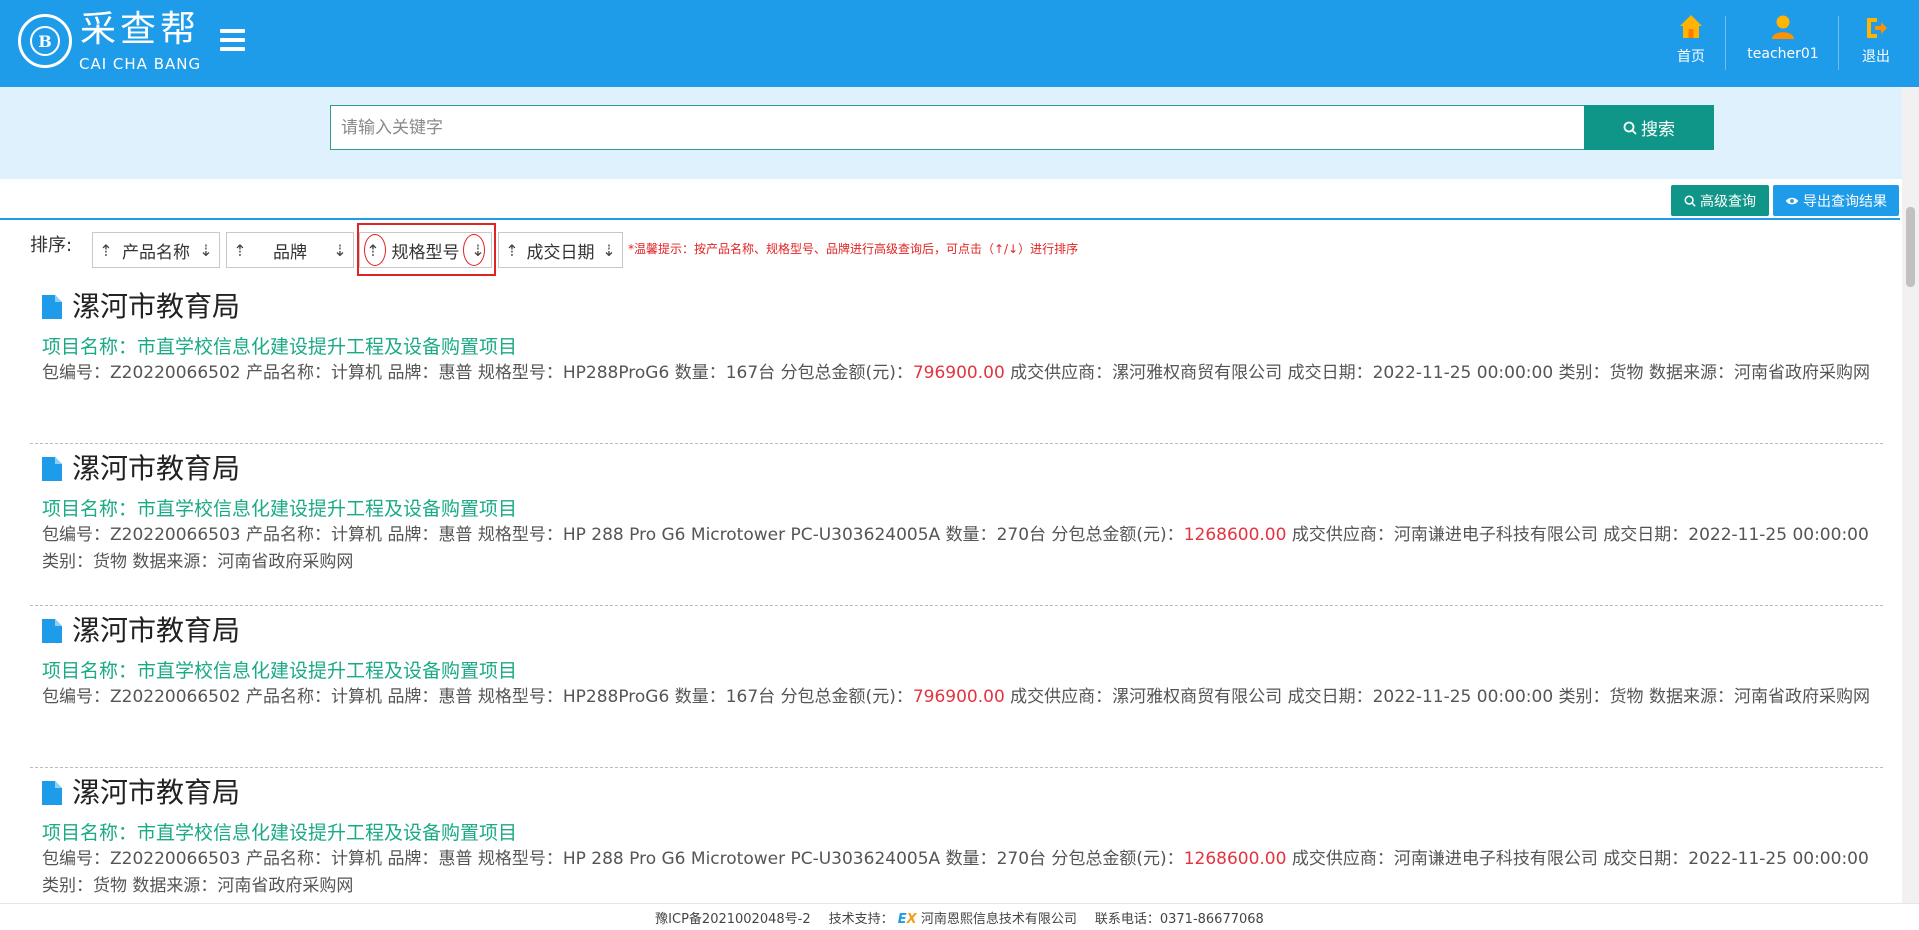 This screenshot has height=930, width=1919. What do you see at coordinates (1720, 200) in the screenshot?
I see `advanced-search-button: 高级查询` at bounding box center [1720, 200].